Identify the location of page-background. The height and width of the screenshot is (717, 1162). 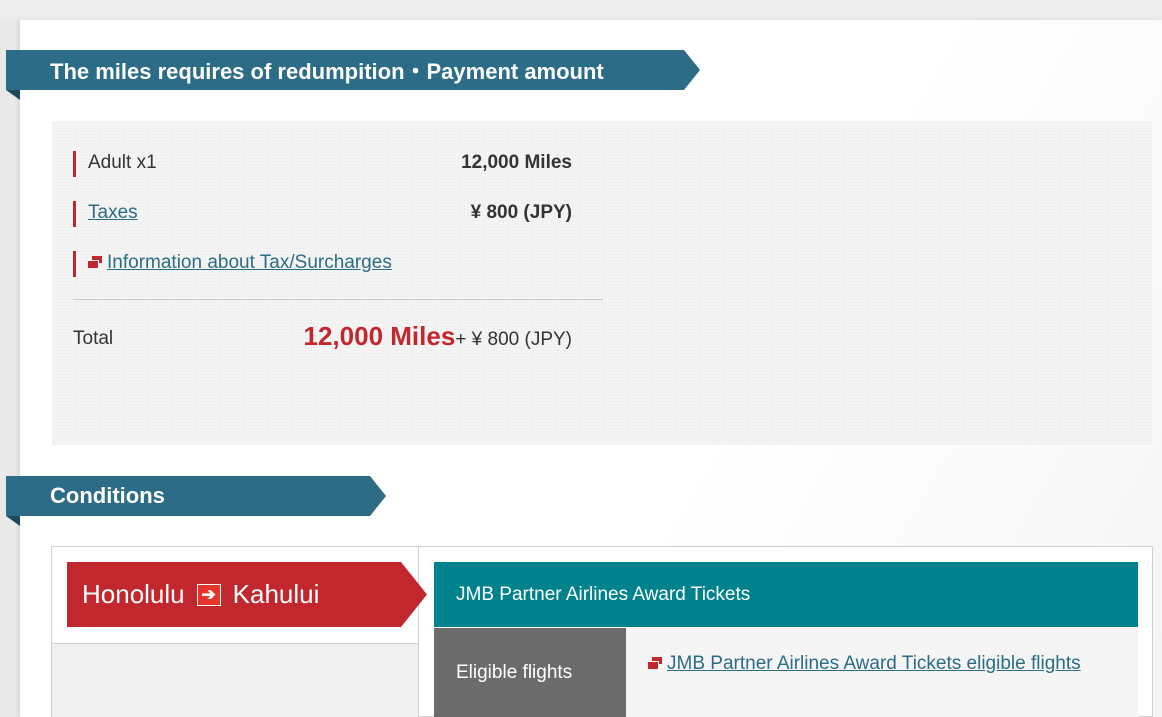
(581, 10).